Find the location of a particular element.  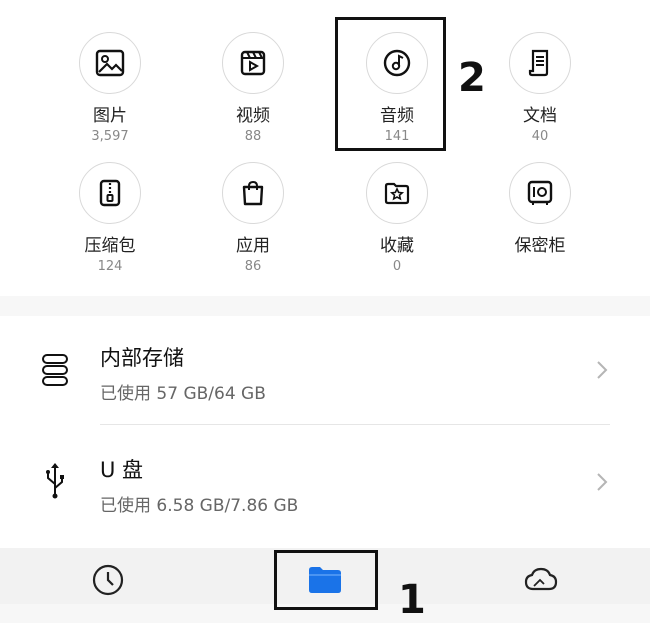

star-folder-icon is located at coordinates (397, 193).